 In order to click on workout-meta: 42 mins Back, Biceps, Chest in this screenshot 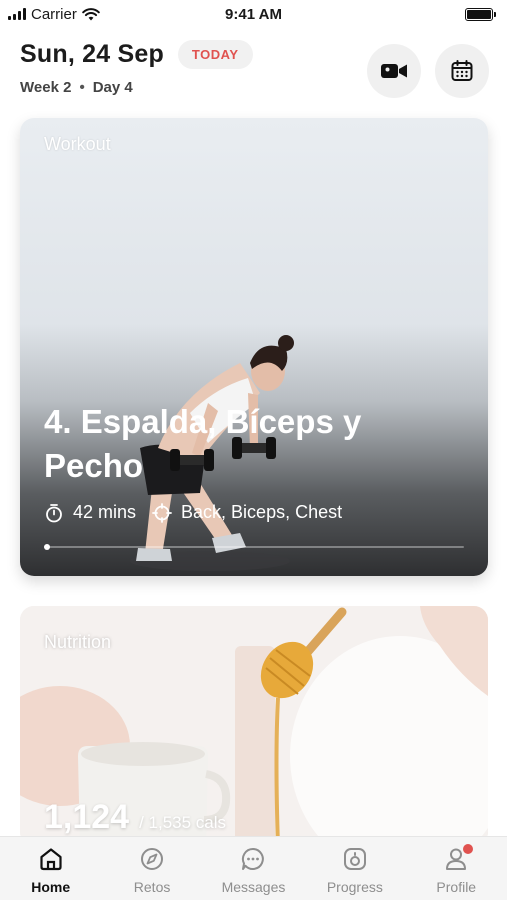, I will do `click(193, 512)`.